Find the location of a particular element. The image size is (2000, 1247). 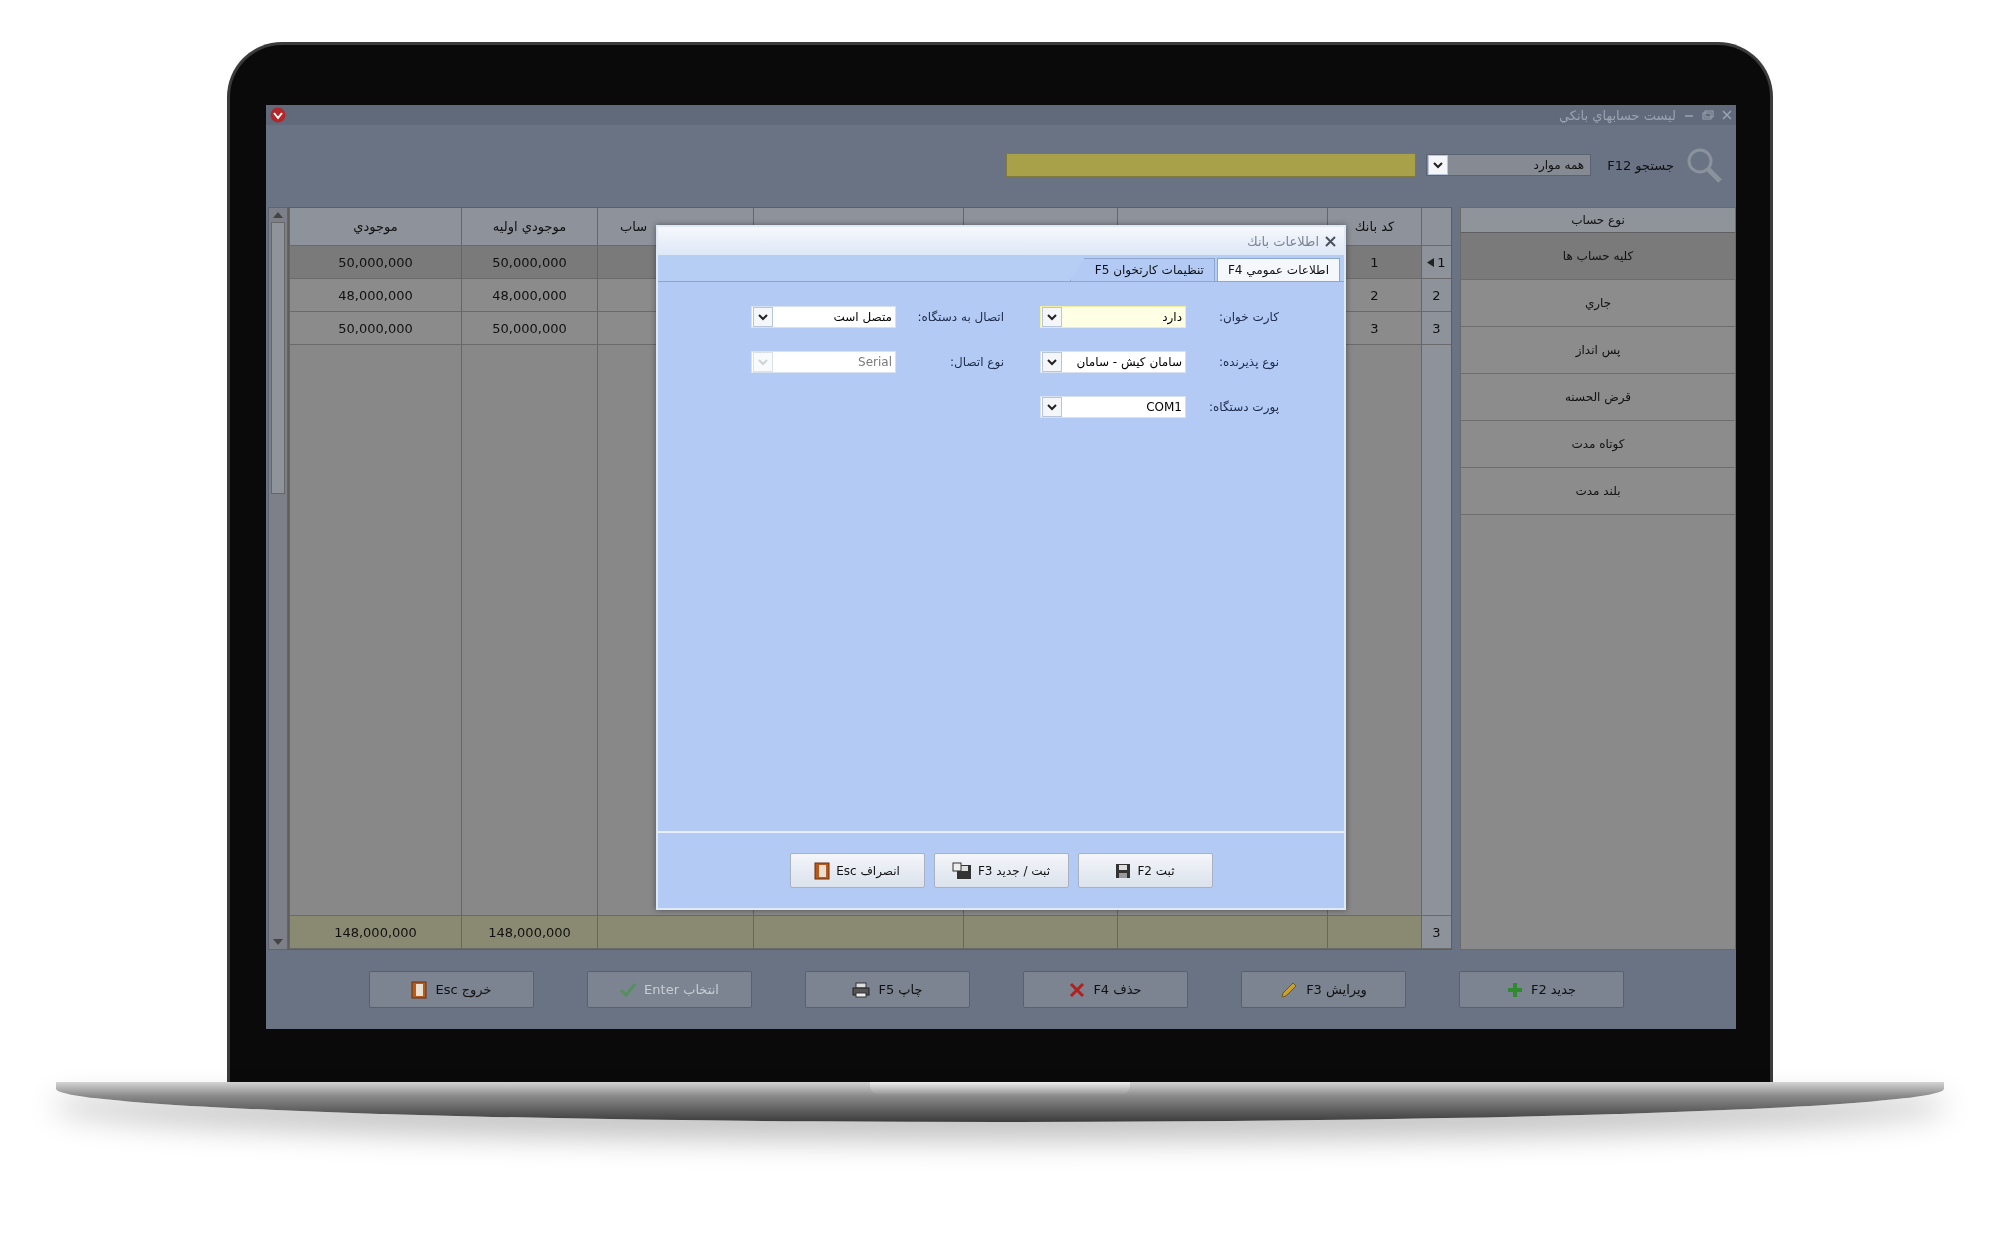

field-label: اتصال به دستگاه: is located at coordinates (960, 317).